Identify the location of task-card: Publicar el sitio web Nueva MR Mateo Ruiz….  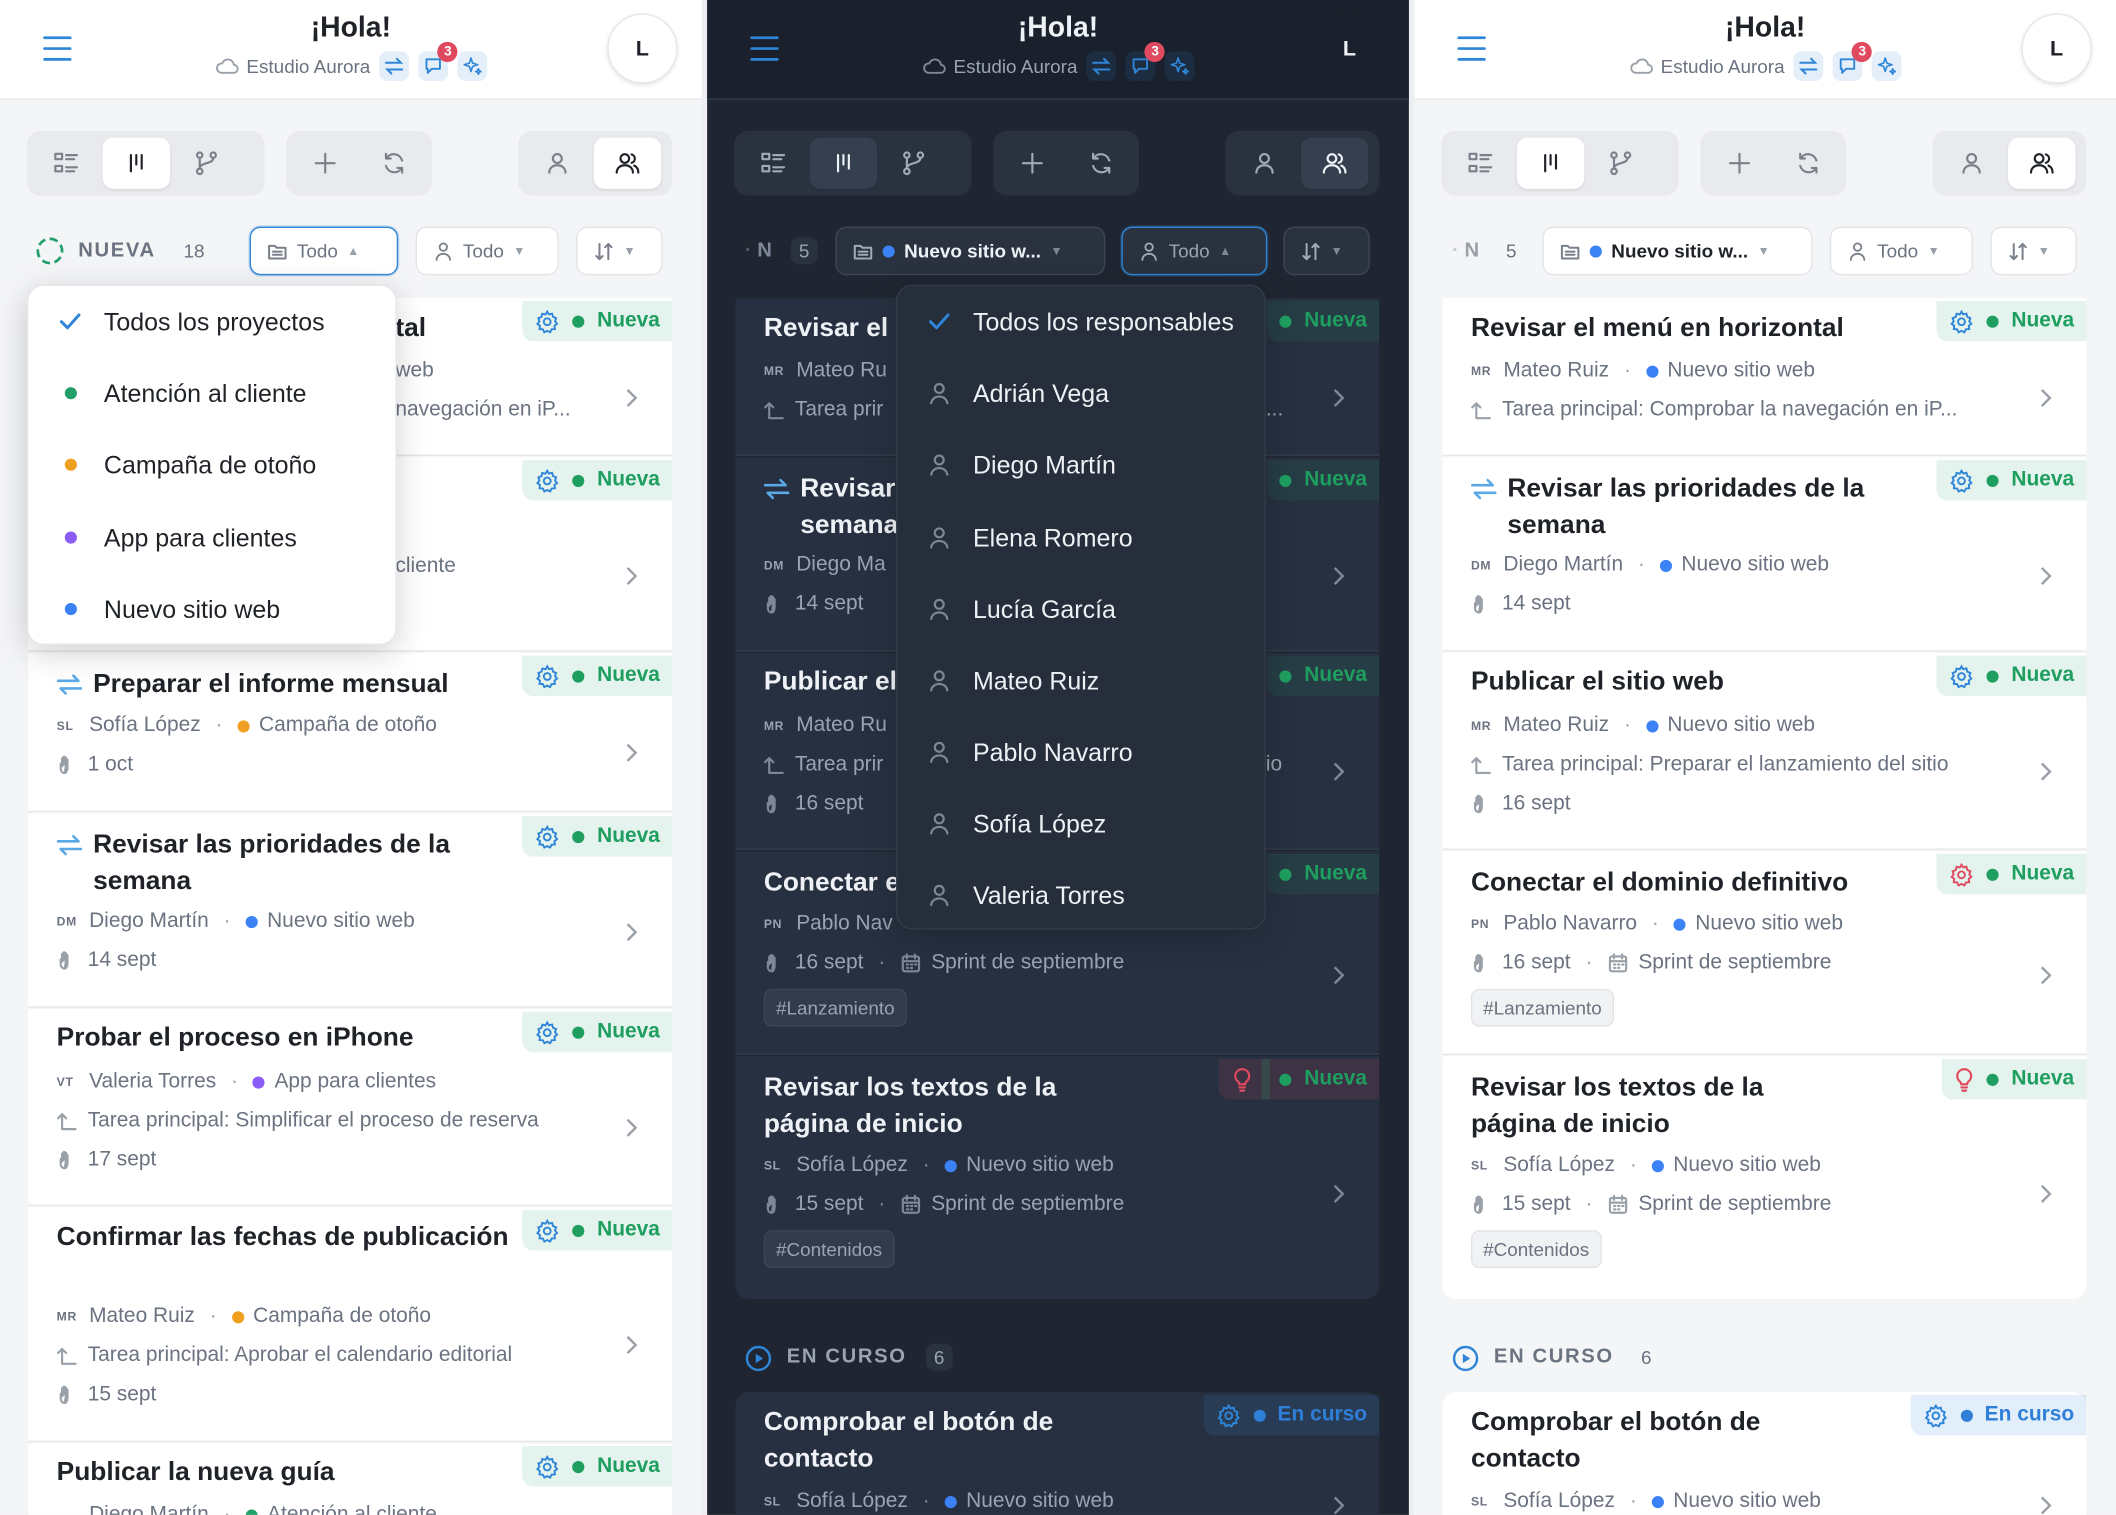
(1764, 751).